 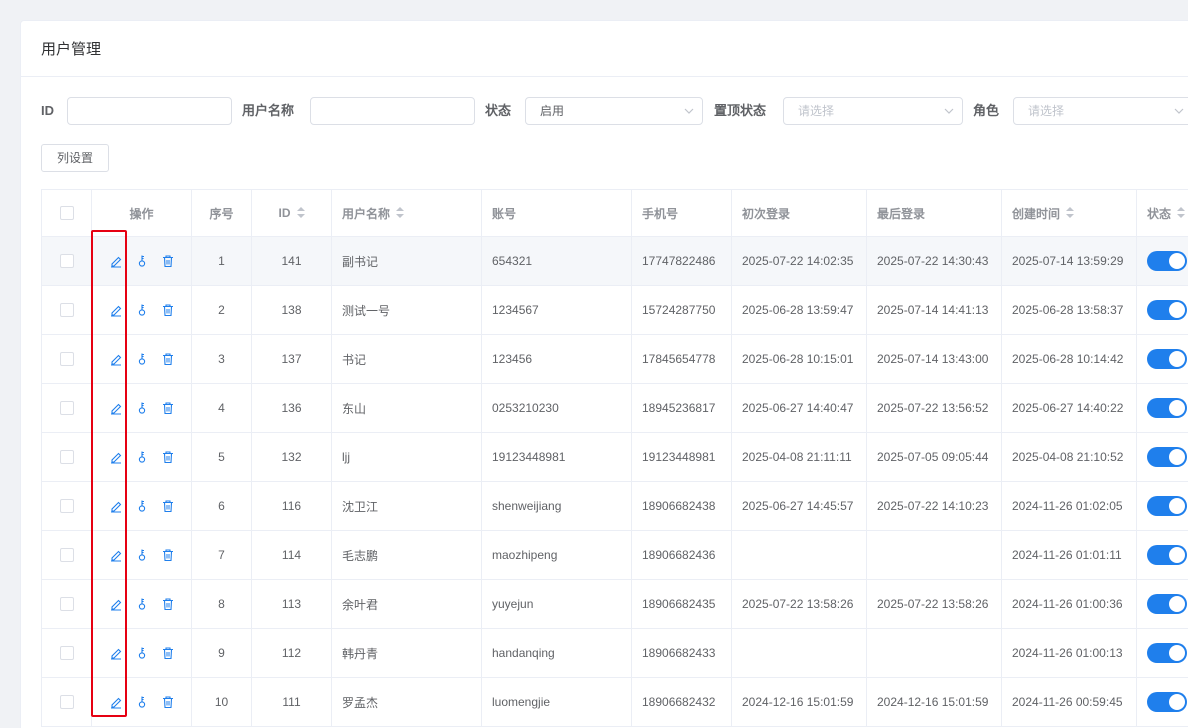 What do you see at coordinates (407, 213) in the screenshot?
I see `header-username: 用户名称` at bounding box center [407, 213].